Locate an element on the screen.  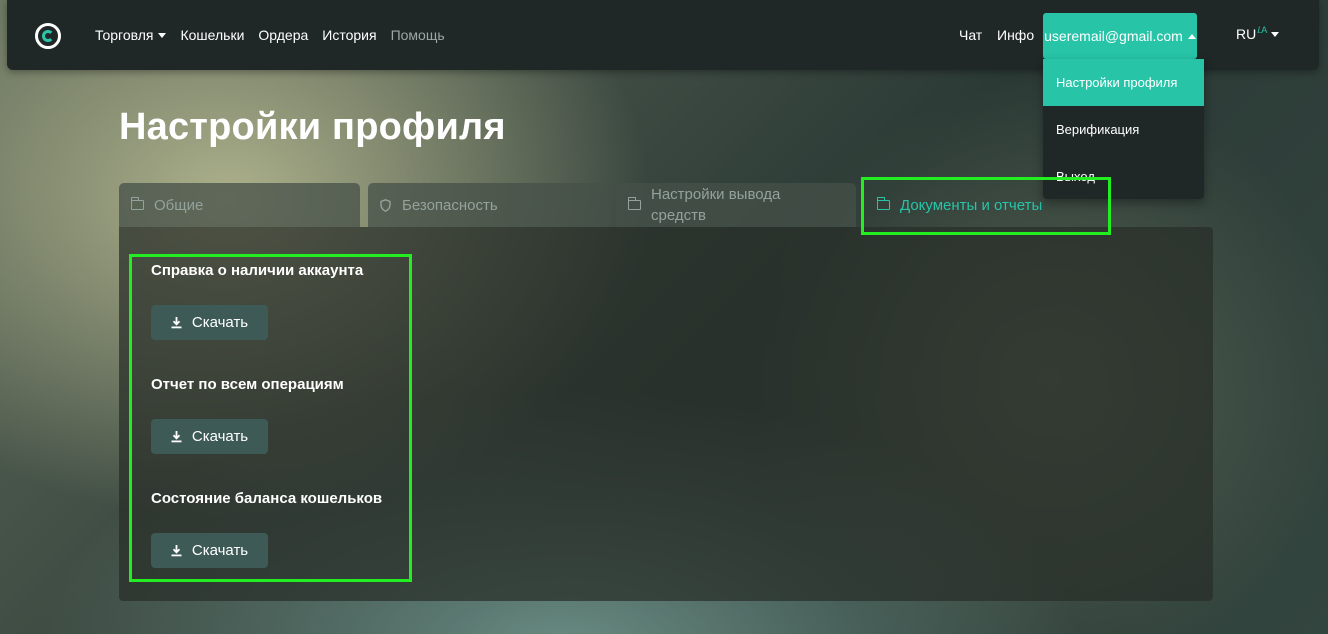
tab-security: Безопасность is located at coordinates (488, 205).